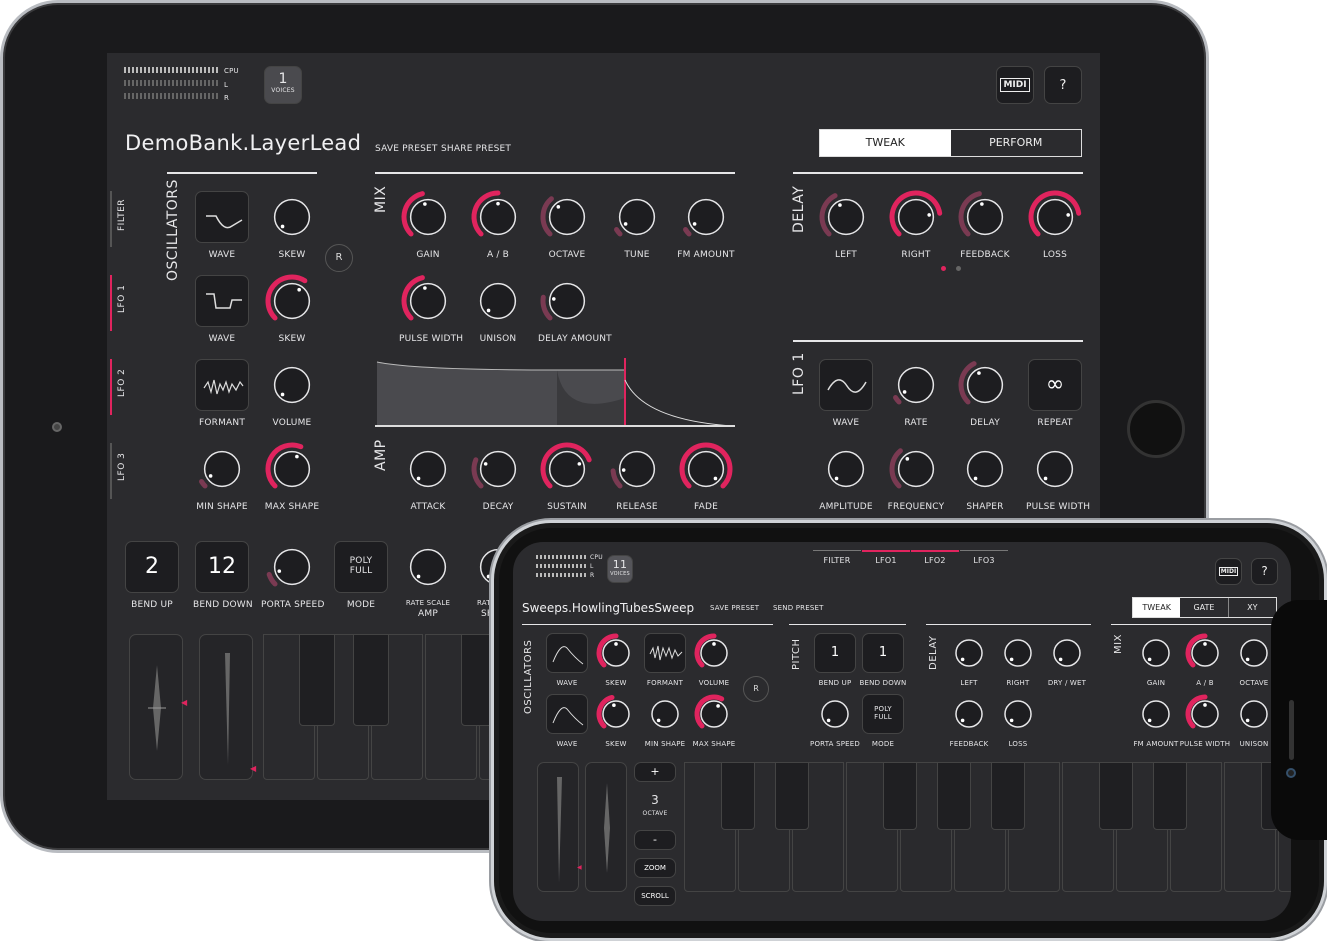 The width and height of the screenshot is (1327, 941). What do you see at coordinates (1254, 714) in the screenshot?
I see `unison-knob` at bounding box center [1254, 714].